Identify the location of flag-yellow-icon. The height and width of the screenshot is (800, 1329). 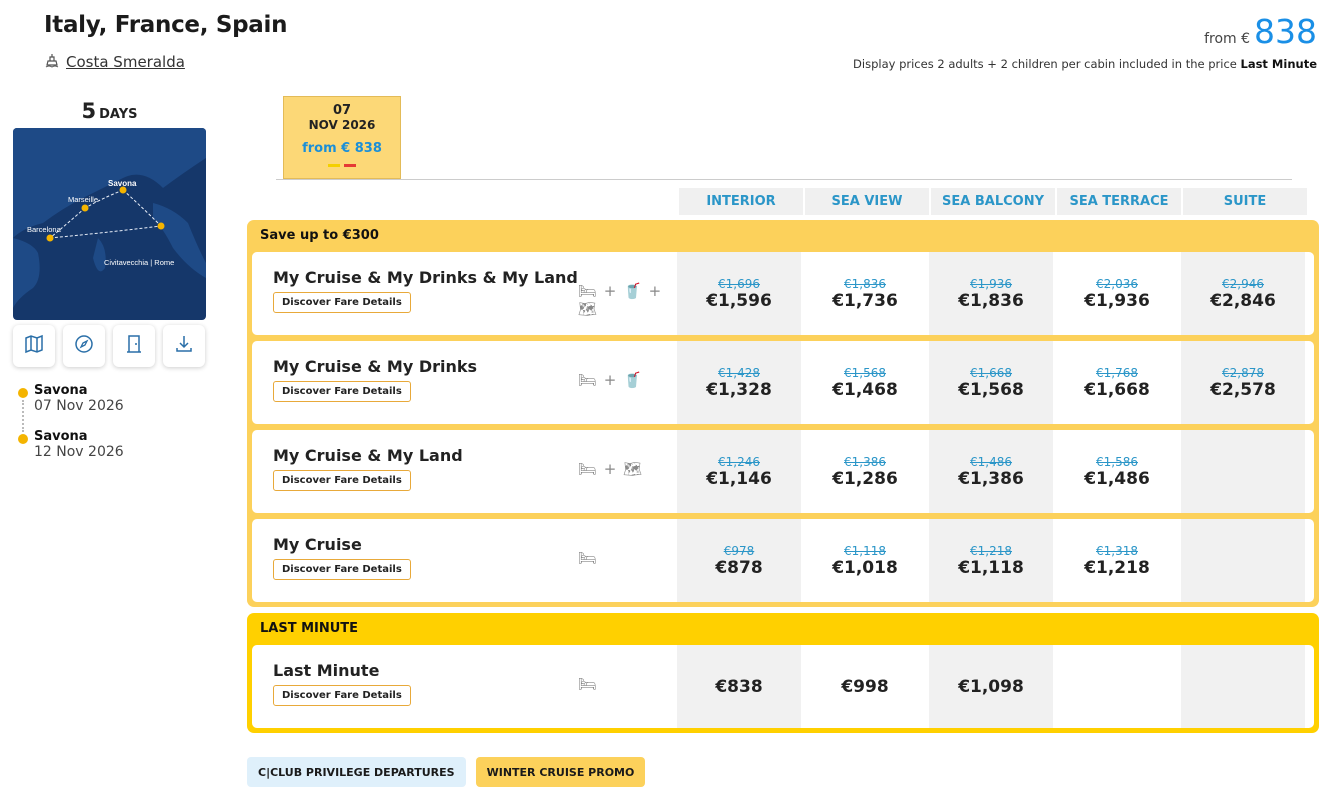
(334, 165).